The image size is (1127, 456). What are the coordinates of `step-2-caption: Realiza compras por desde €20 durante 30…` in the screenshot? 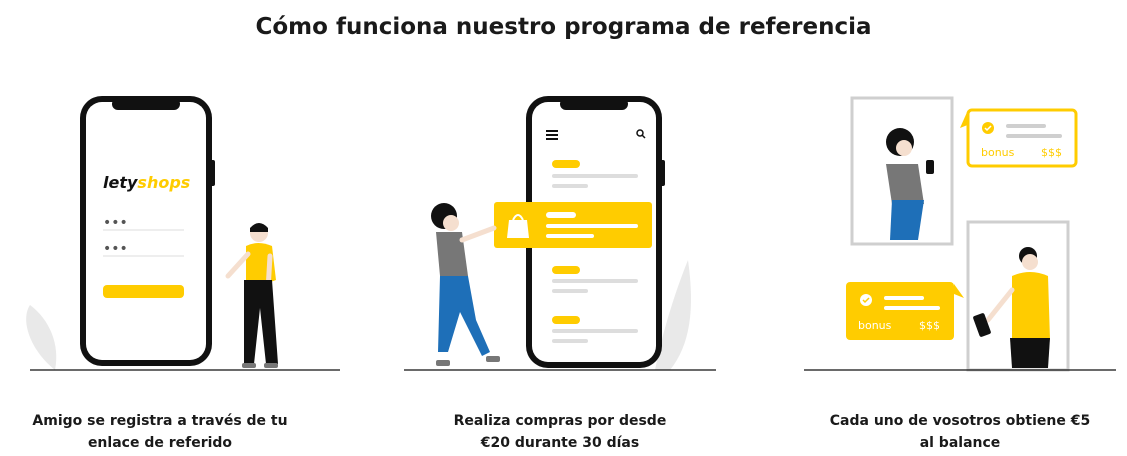 It's located at (560, 432).